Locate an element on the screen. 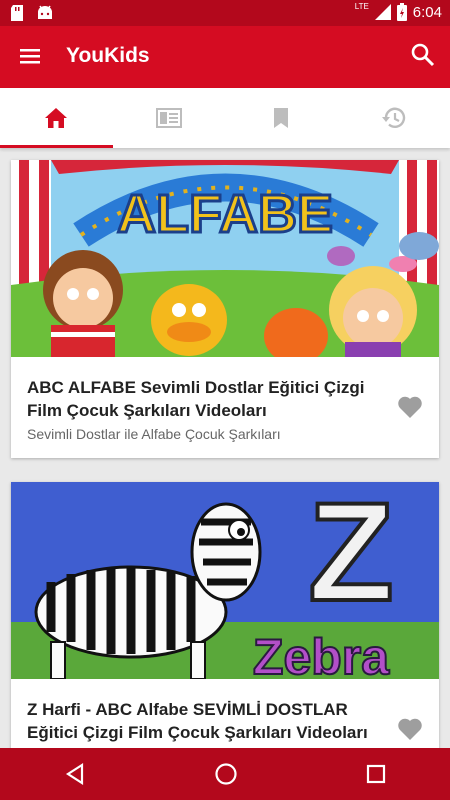 Image resolution: width=450 pixels, height=800 pixels. tab-history is located at coordinates (394, 118).